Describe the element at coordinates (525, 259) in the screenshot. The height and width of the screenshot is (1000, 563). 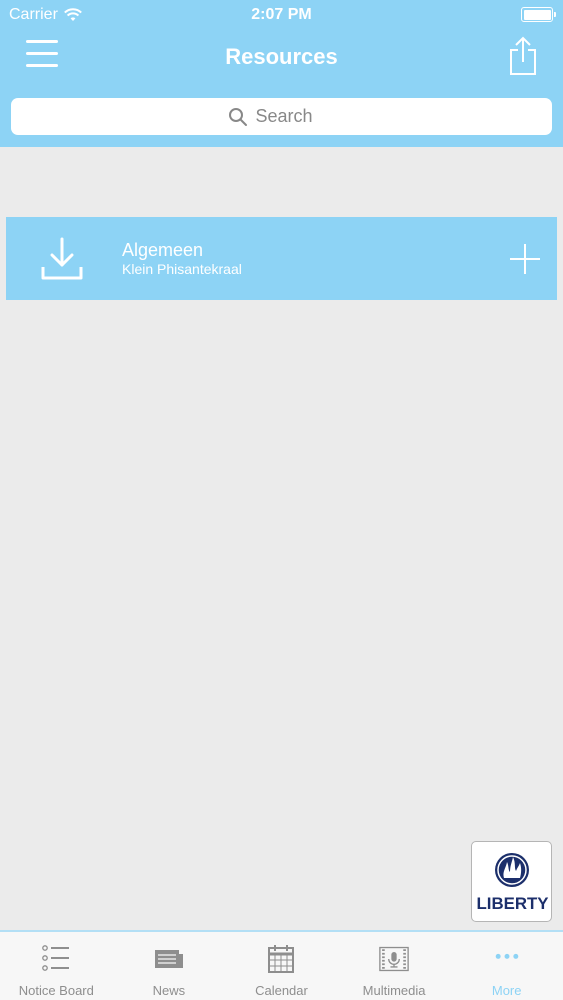
I see `add-icon` at that location.